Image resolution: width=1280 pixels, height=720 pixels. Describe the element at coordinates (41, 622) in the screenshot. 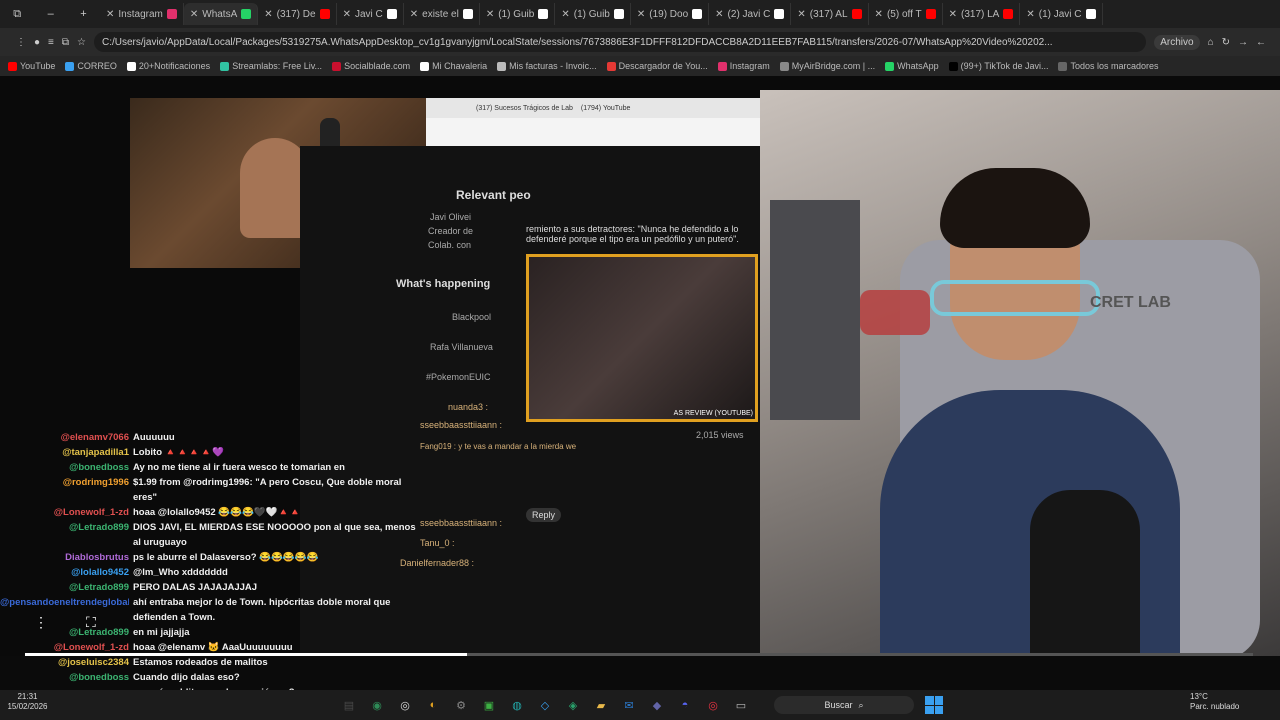

I see `more-options-icon: ⋮` at that location.